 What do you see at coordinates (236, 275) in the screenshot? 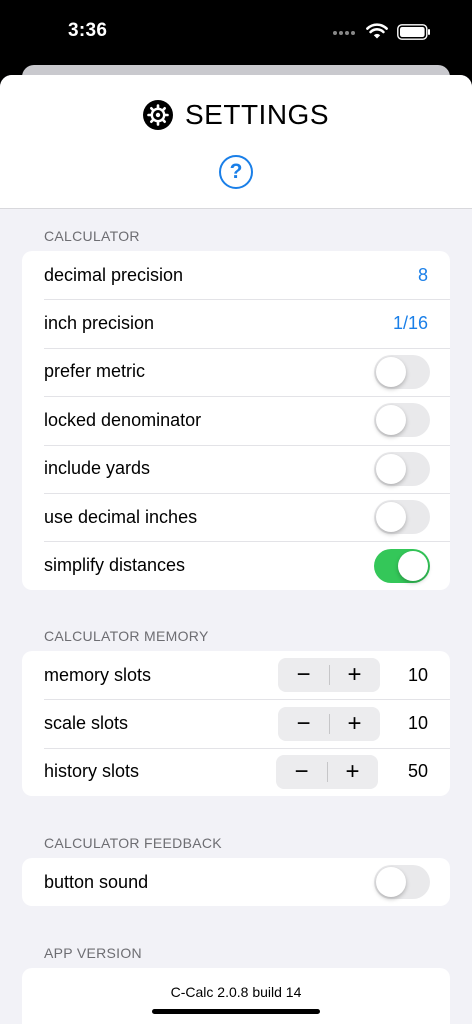
I see `decimal-precision-row: decimal precision 8` at bounding box center [236, 275].